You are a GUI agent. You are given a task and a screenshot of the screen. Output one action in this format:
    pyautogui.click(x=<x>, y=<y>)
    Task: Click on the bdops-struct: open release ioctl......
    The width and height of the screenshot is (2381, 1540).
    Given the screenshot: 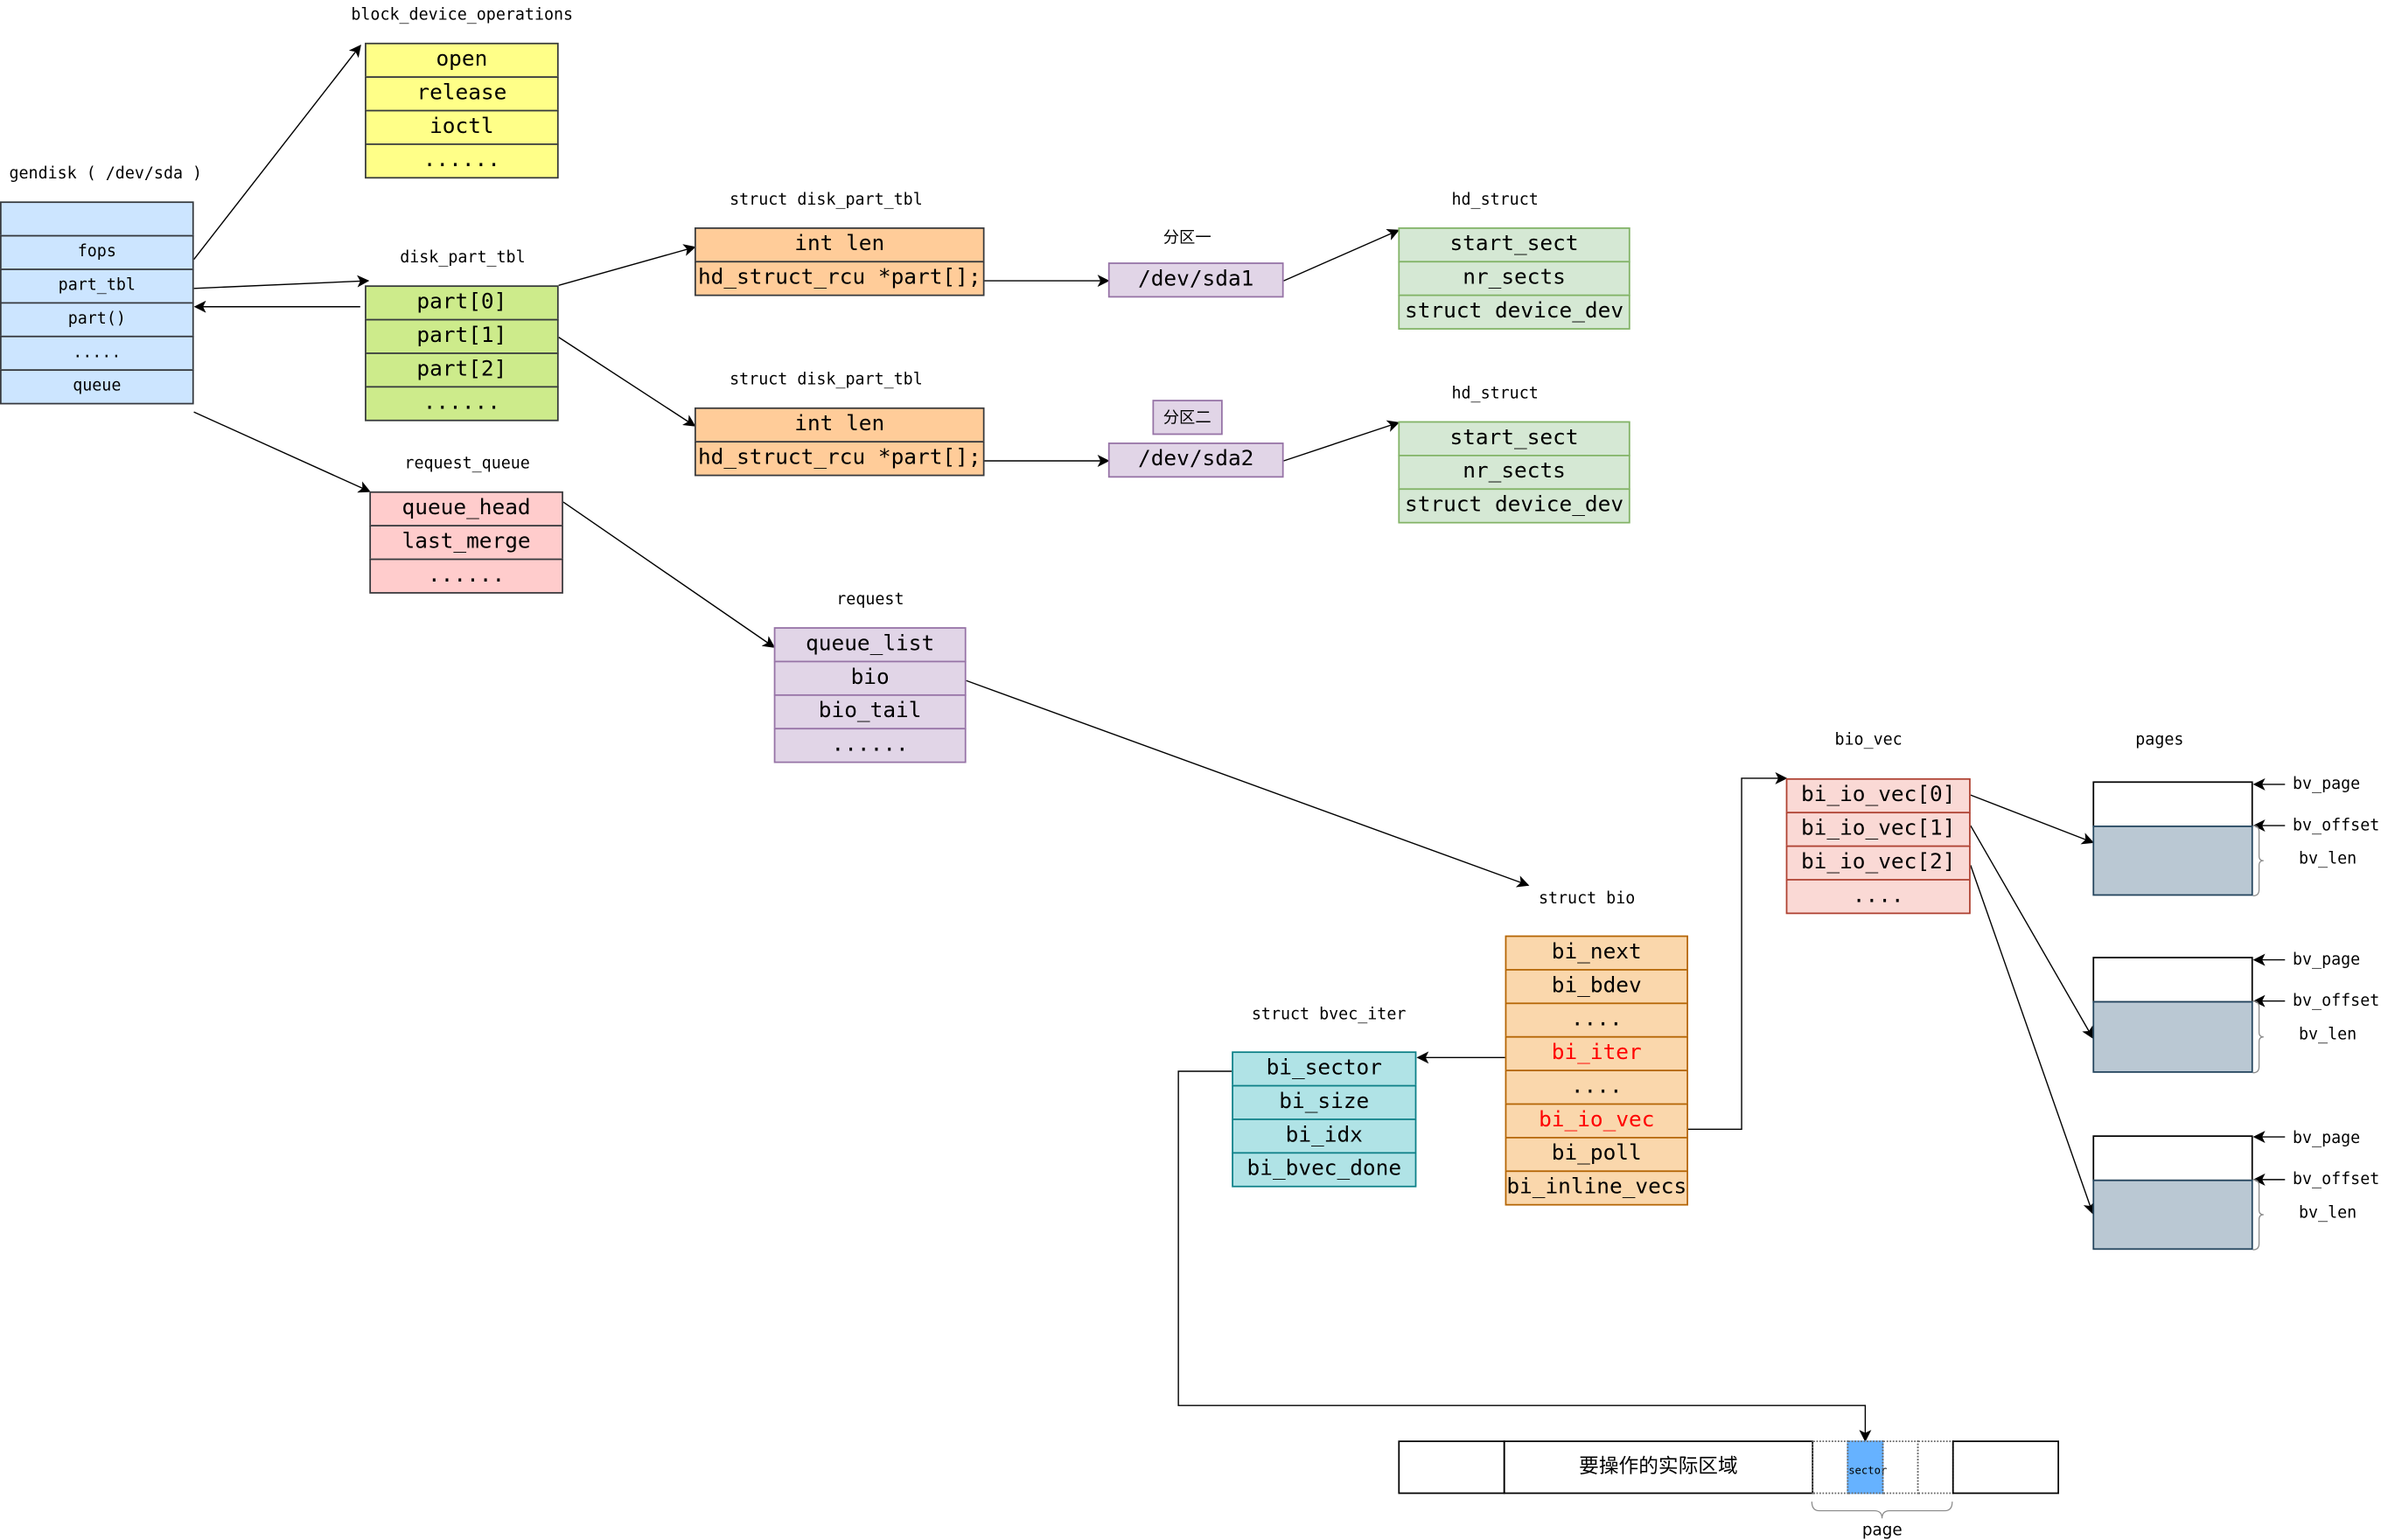 What is the action you would take?
    pyautogui.click(x=462, y=110)
    